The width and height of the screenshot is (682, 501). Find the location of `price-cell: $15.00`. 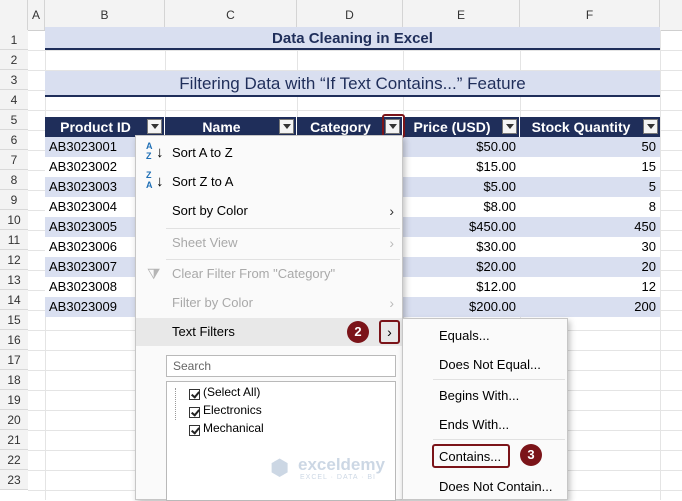

price-cell: $15.00 is located at coordinates (461, 167).